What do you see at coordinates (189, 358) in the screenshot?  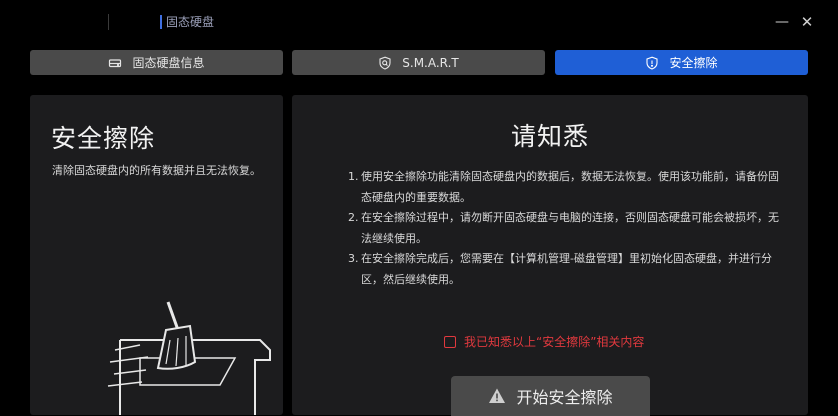 I see `broom-erase-illustration-icon` at bounding box center [189, 358].